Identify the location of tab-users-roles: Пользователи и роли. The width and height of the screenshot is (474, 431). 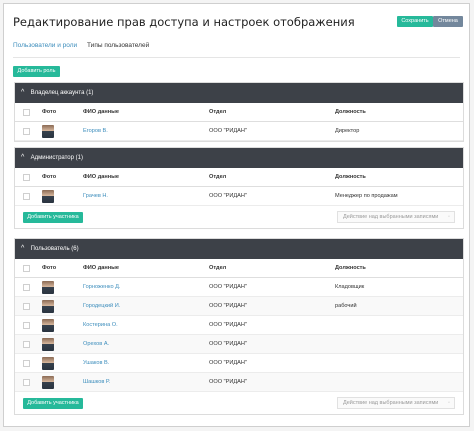
(45, 45).